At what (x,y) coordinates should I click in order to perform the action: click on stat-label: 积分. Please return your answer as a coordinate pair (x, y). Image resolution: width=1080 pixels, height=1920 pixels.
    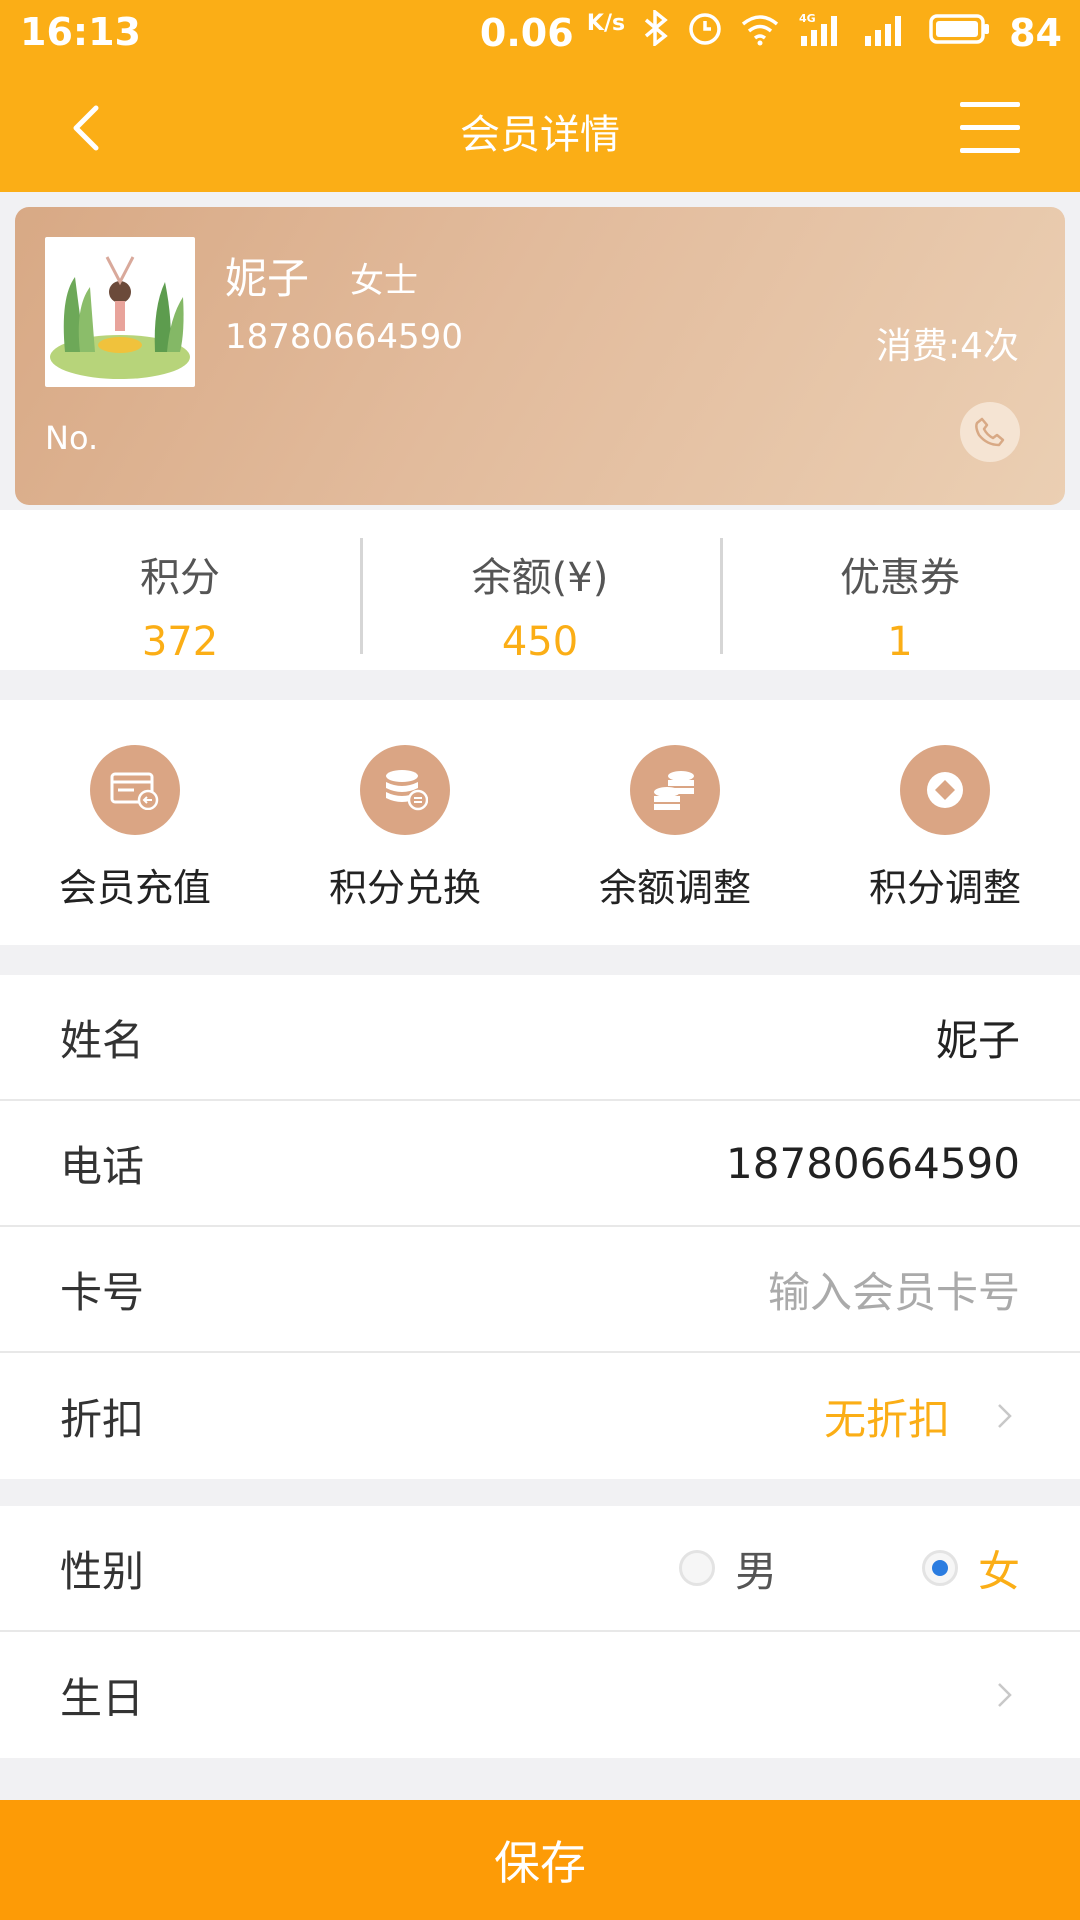
    Looking at the image, I should click on (180, 578).